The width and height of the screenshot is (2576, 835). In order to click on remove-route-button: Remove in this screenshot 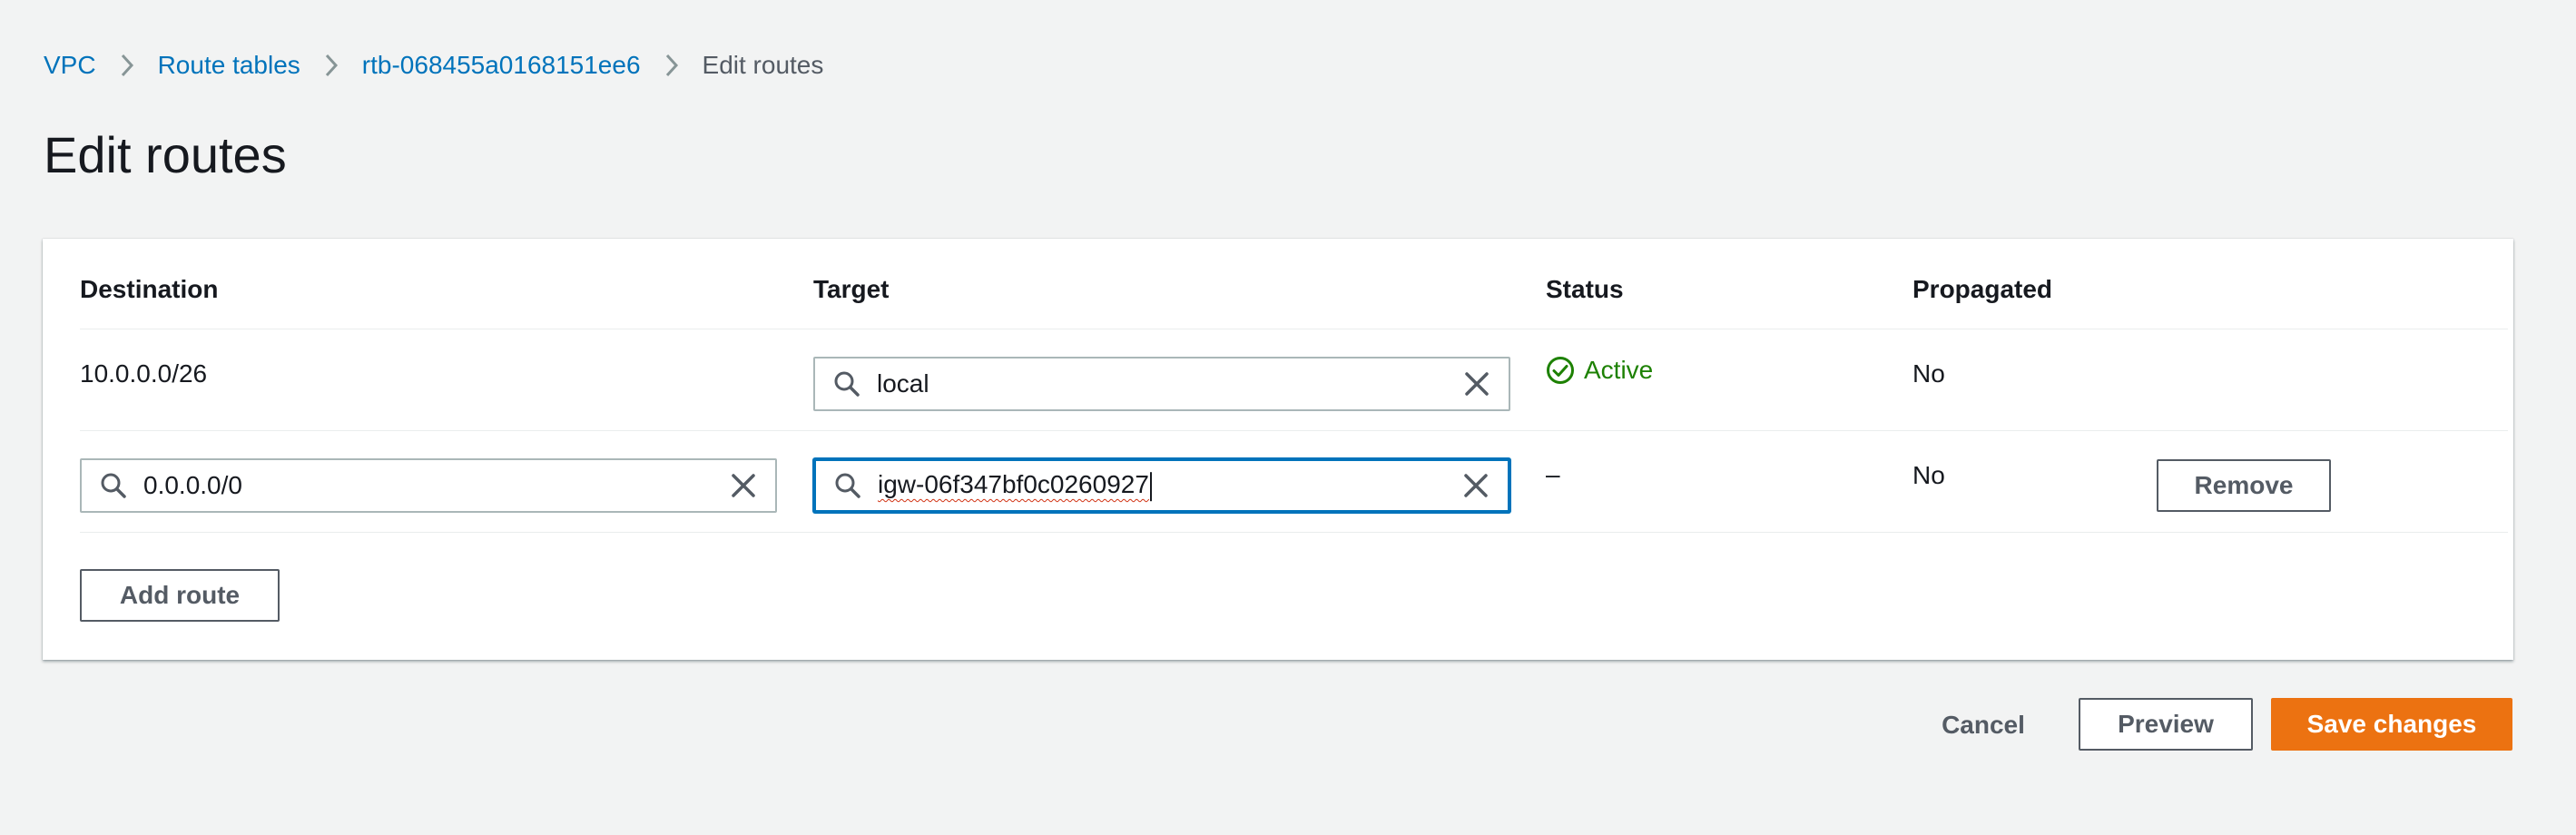, I will do `click(2244, 485)`.